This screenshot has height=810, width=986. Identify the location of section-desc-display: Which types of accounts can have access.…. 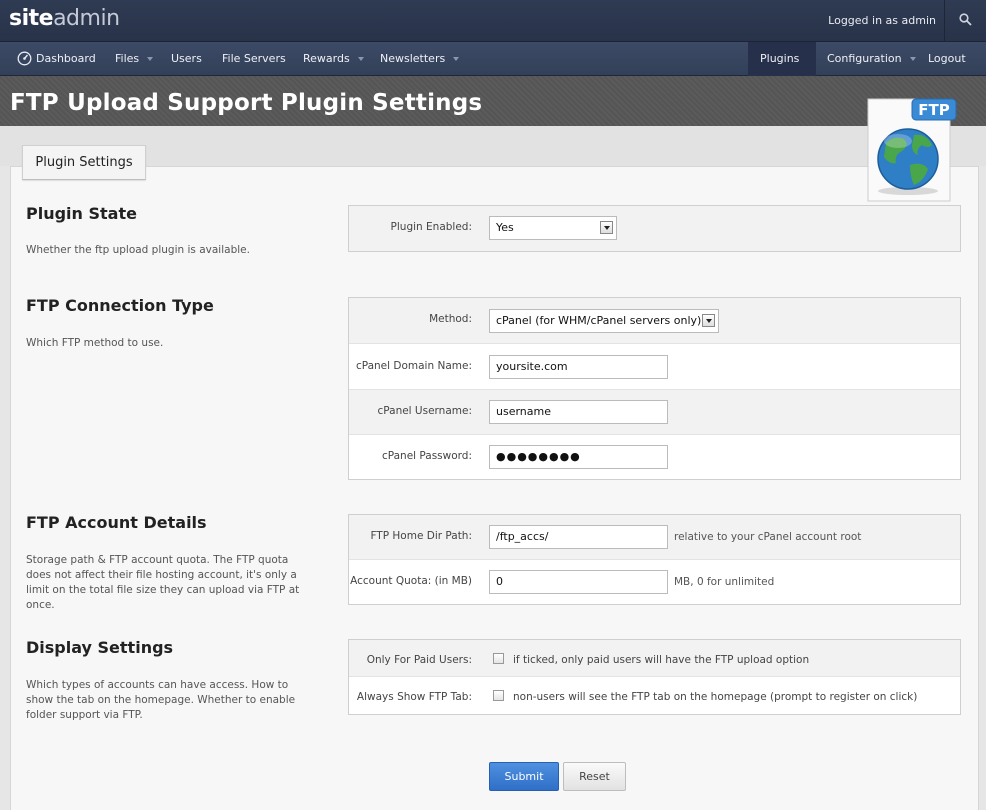
(161, 700).